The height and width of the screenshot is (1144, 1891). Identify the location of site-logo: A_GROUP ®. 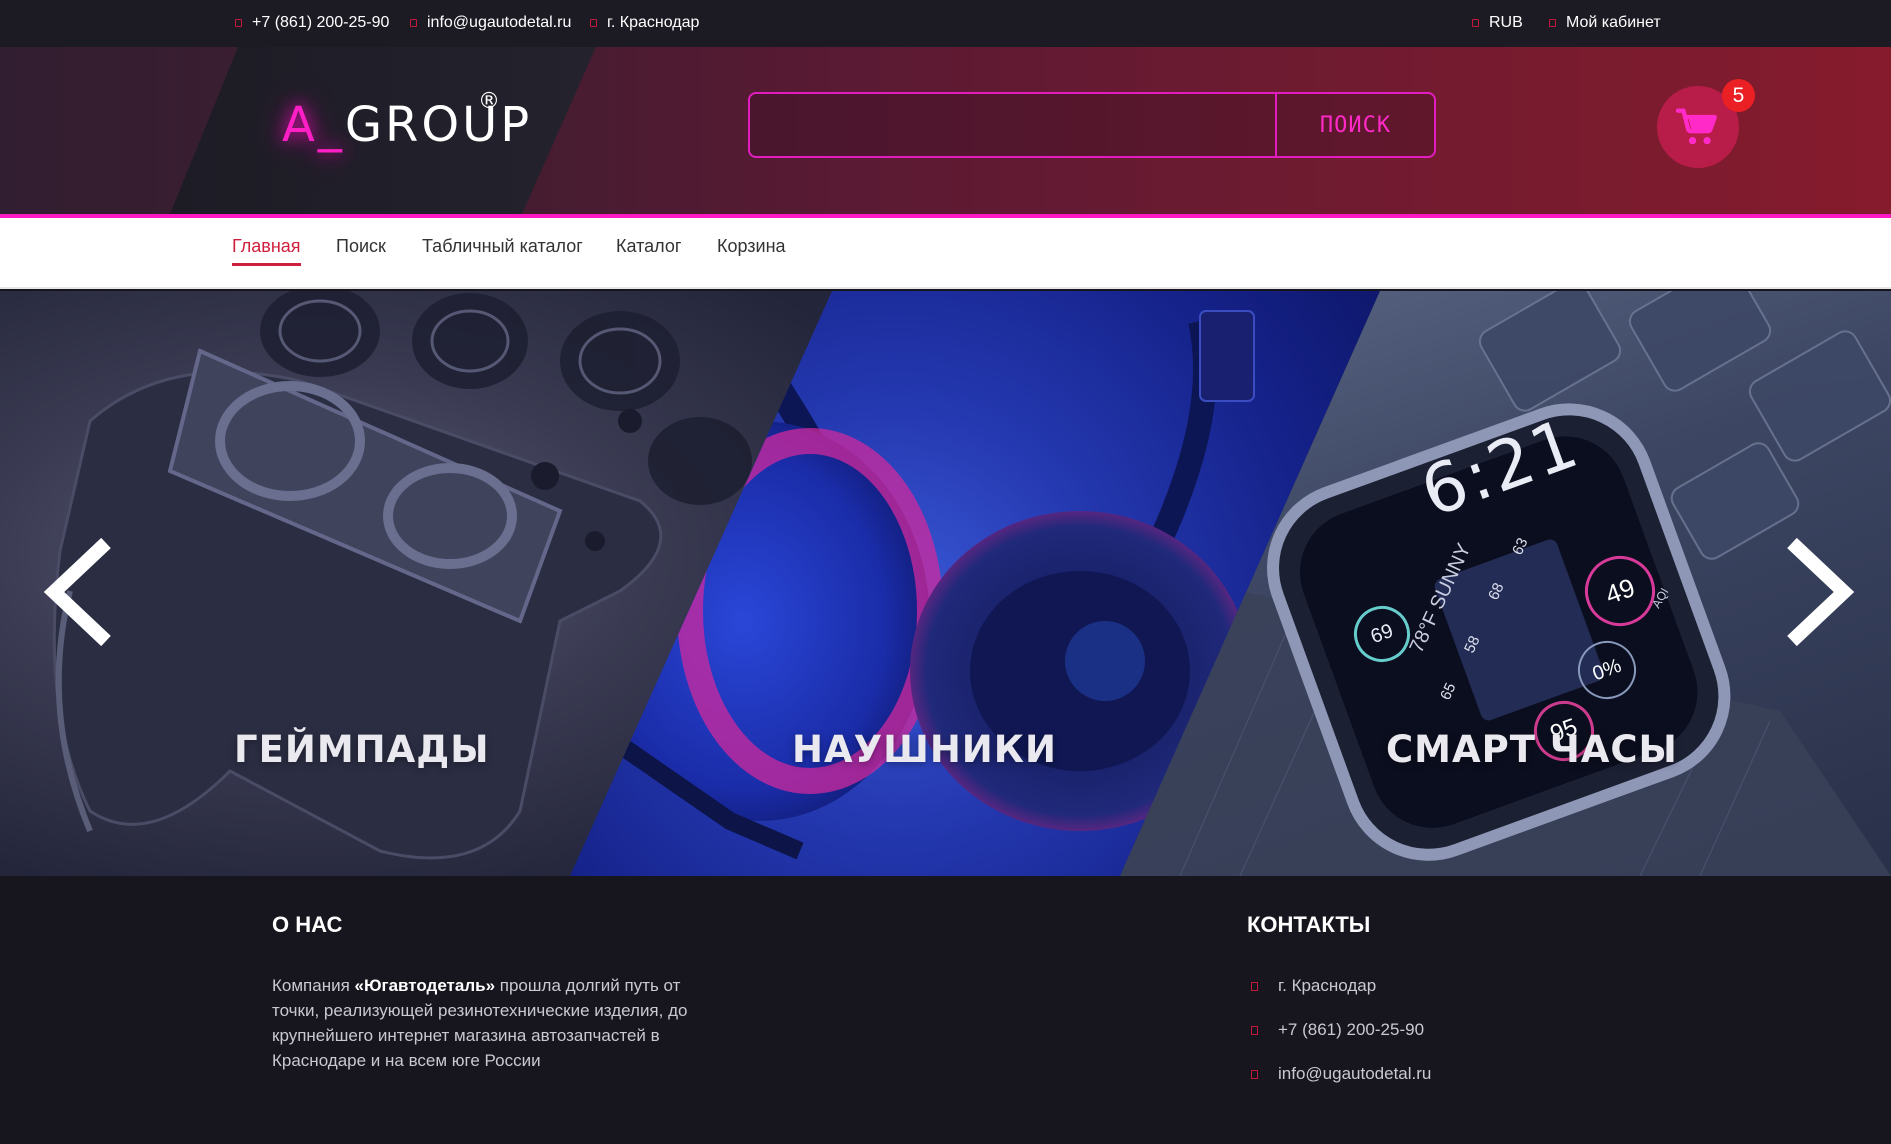
(407, 121).